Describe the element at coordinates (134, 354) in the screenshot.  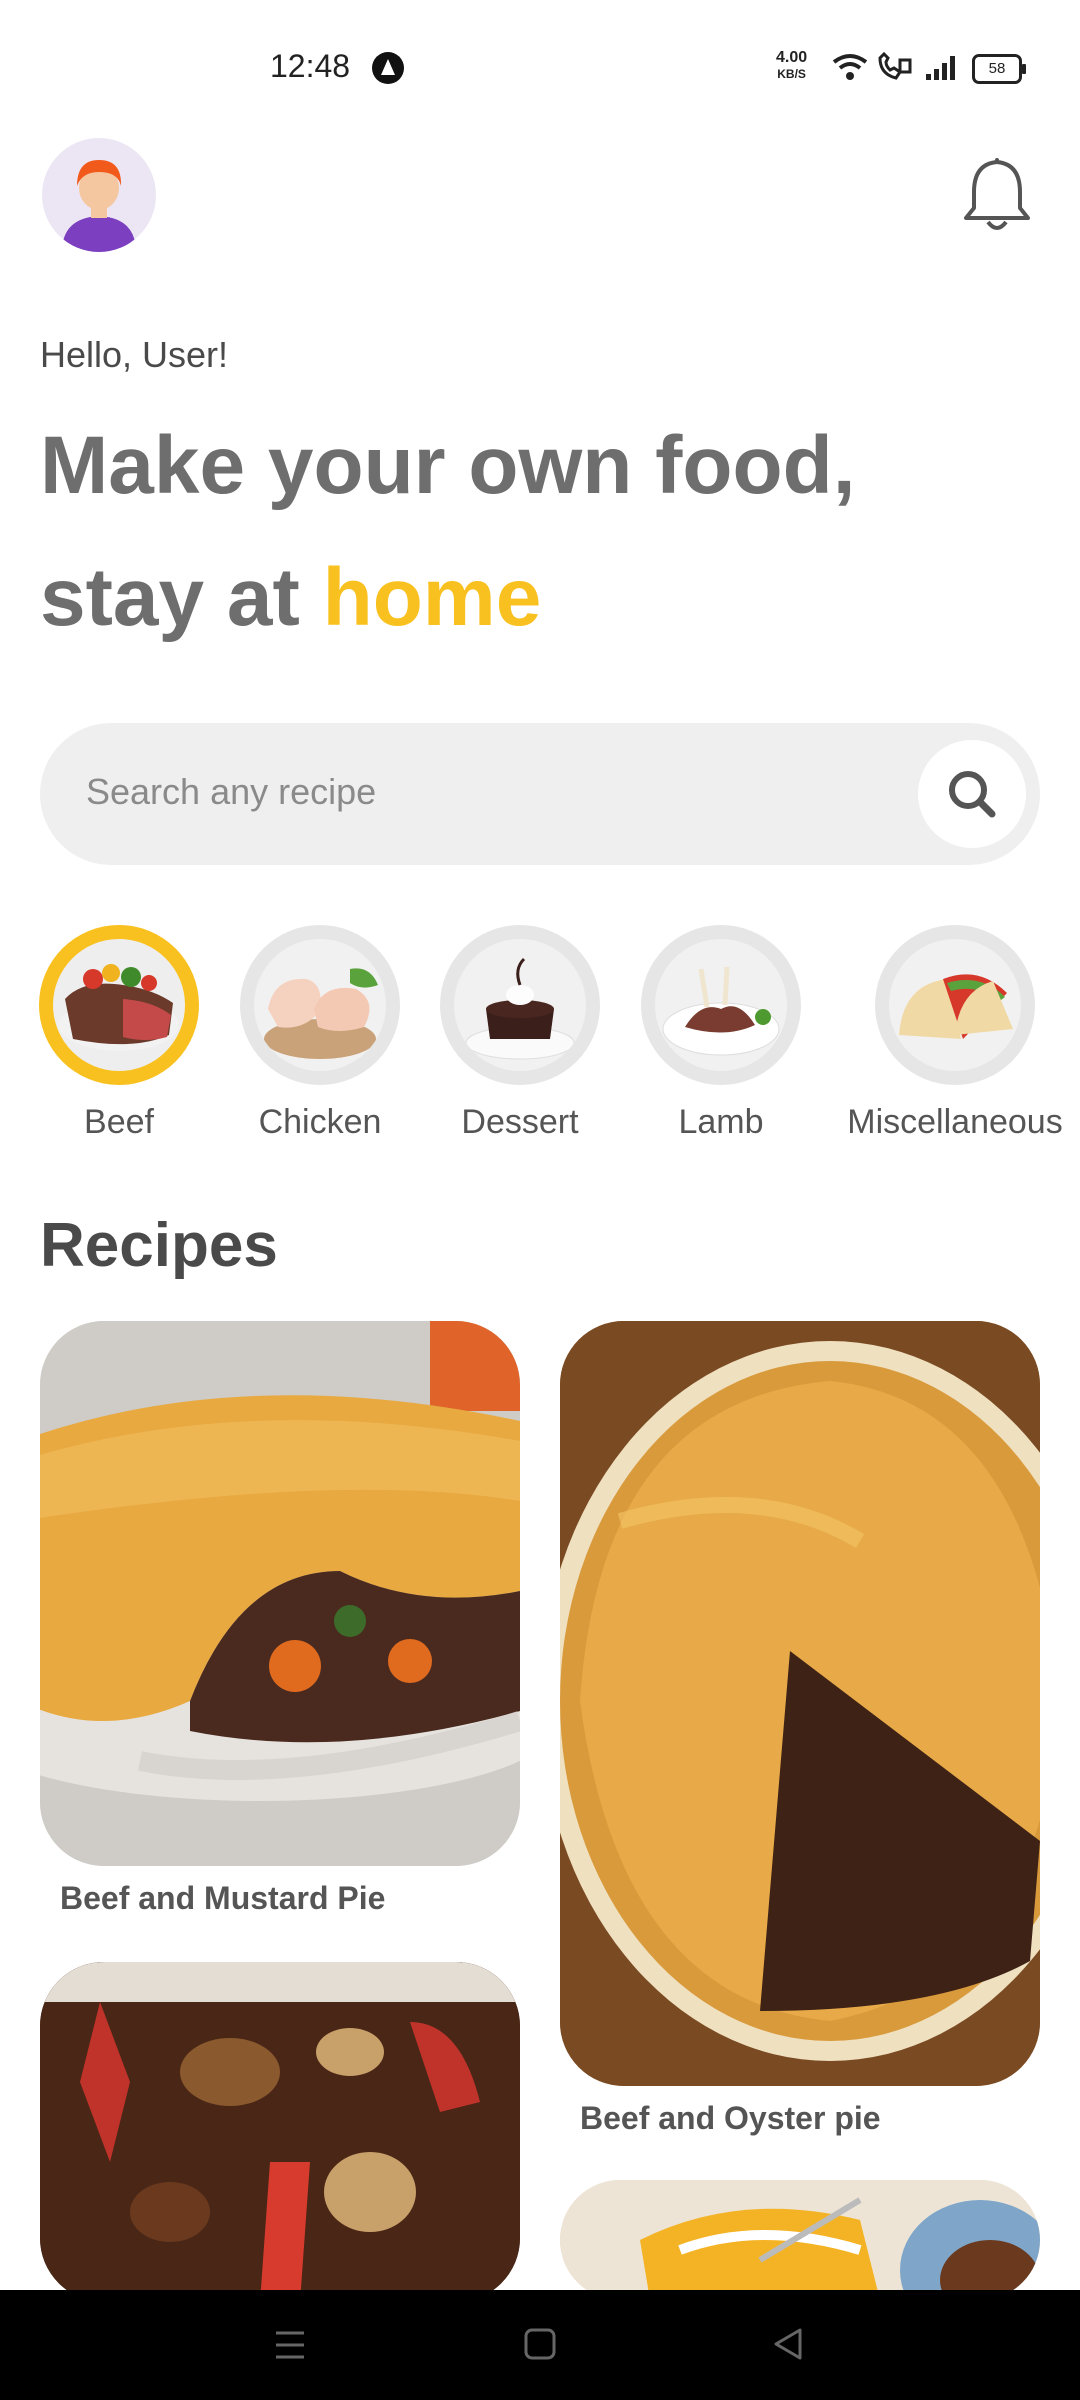
I see `greeting-text: Hello, User!` at that location.